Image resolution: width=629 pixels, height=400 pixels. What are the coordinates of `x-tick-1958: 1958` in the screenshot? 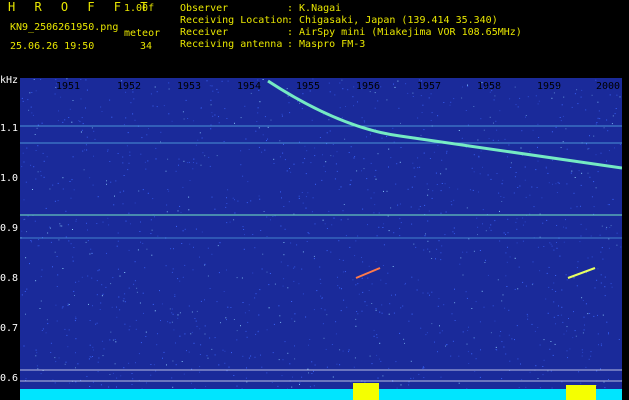 It's located at (489, 86).